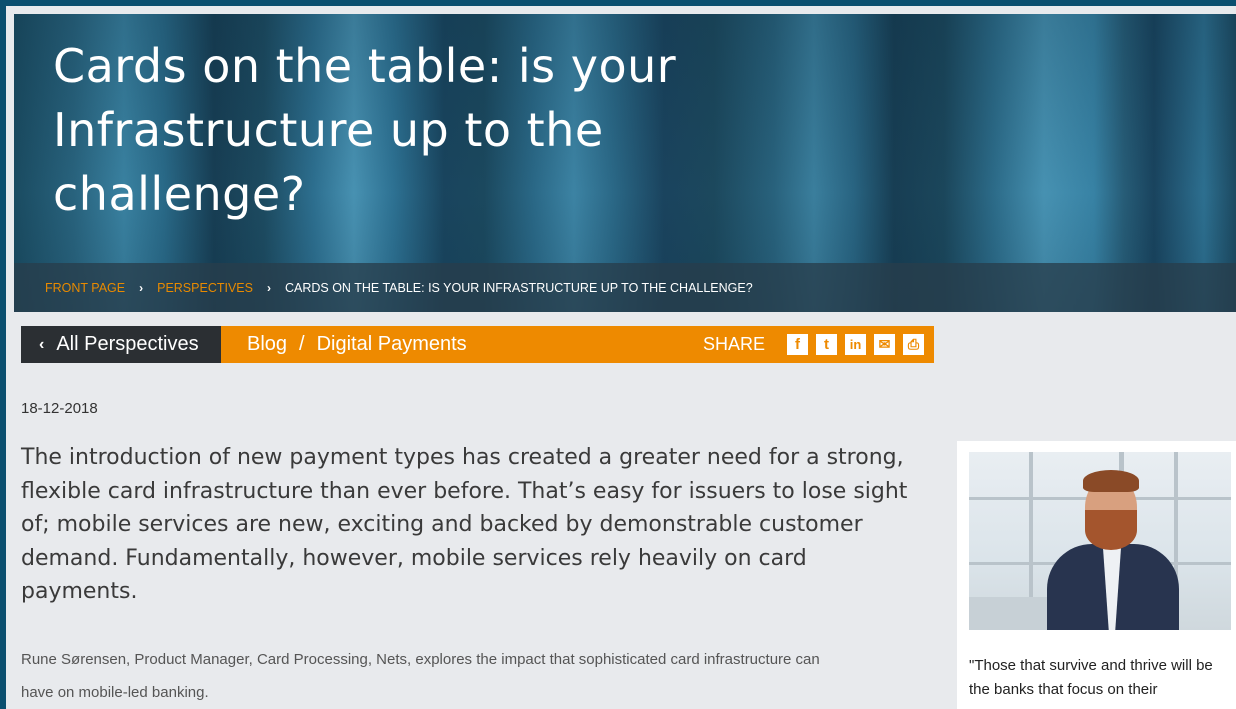  I want to click on share-label: SHARE, so click(733, 344).